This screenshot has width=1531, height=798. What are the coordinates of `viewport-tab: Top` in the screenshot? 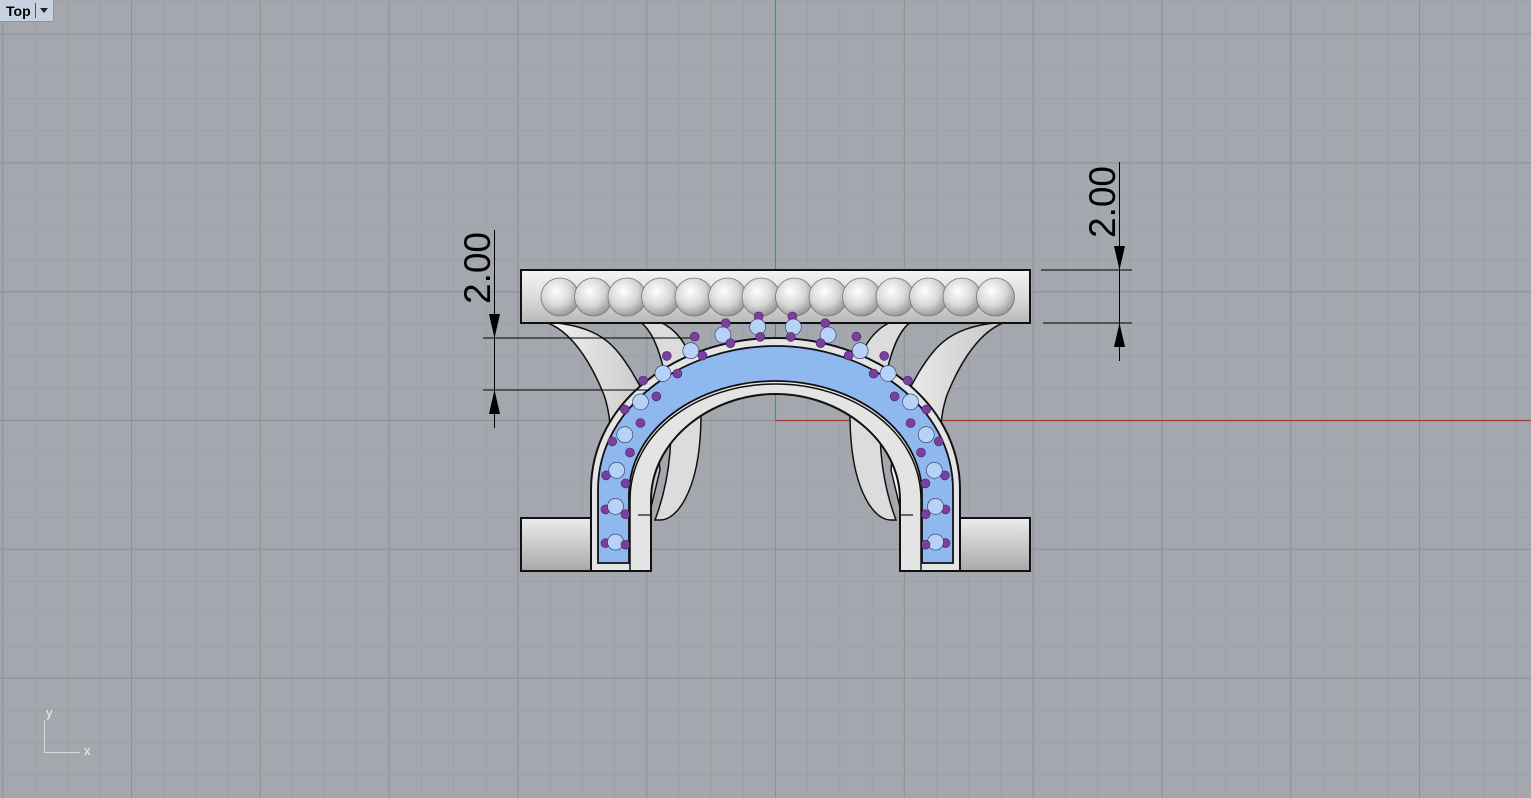 It's located at (27, 11).